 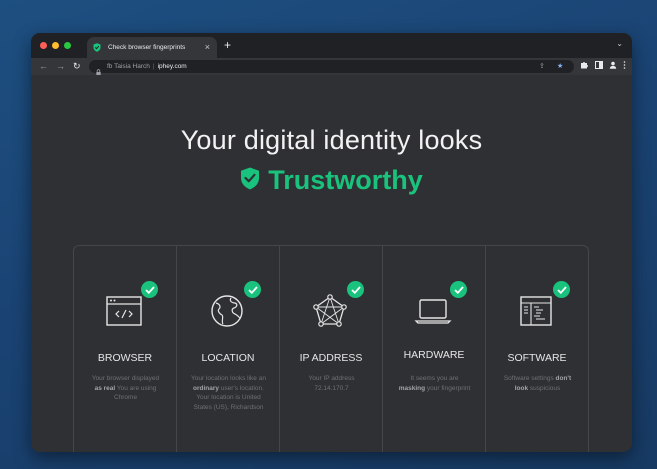 What do you see at coordinates (542, 66) in the screenshot?
I see `share-icon: ⇪` at bounding box center [542, 66].